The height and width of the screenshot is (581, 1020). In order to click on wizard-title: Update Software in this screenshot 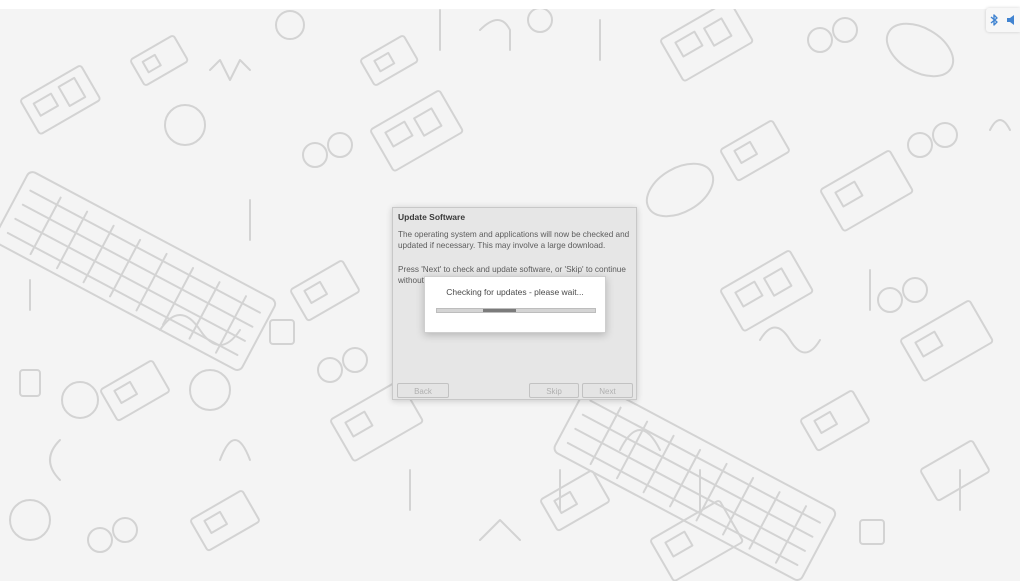, I will do `click(432, 217)`.